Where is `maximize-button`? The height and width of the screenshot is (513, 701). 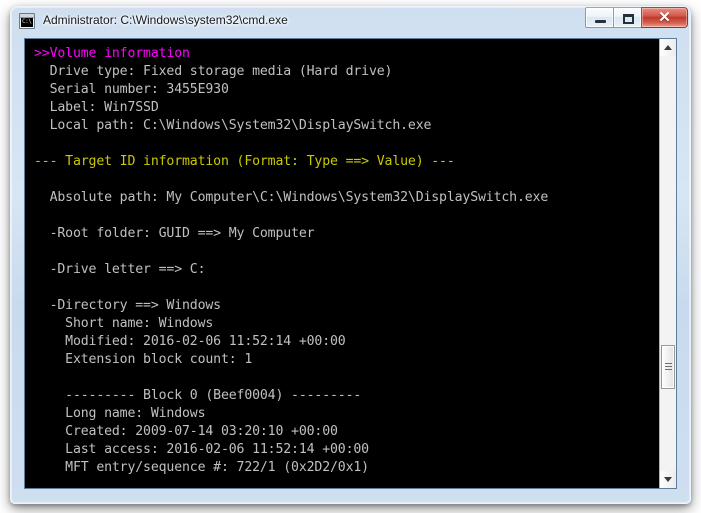 maximize-button is located at coordinates (627, 17).